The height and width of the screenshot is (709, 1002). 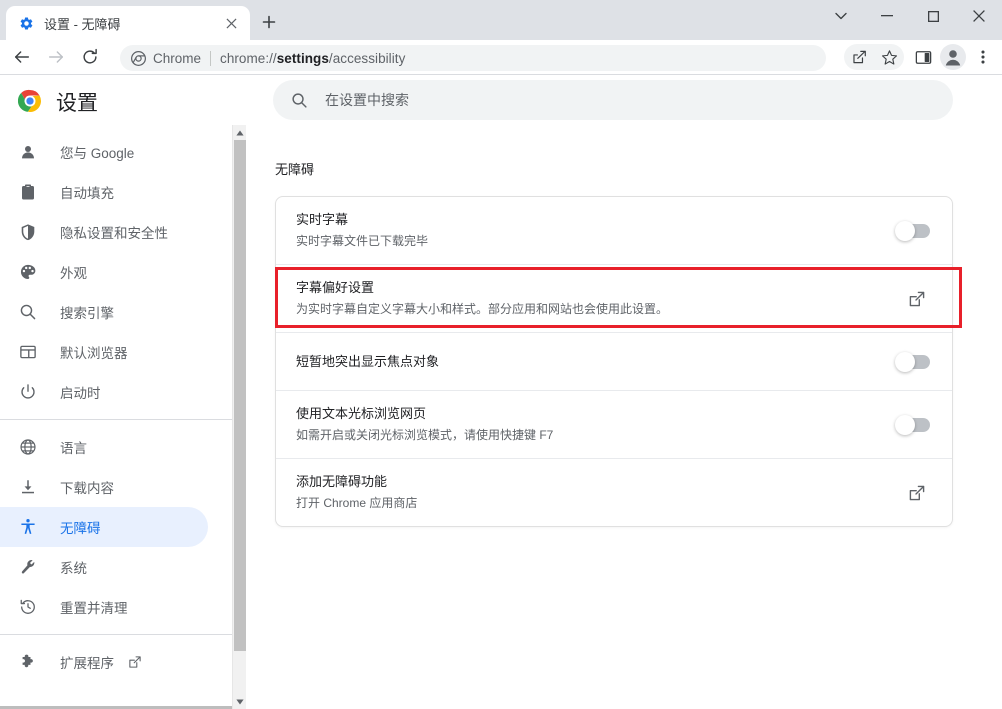 What do you see at coordinates (28, 487) in the screenshot?
I see `download-icon` at bounding box center [28, 487].